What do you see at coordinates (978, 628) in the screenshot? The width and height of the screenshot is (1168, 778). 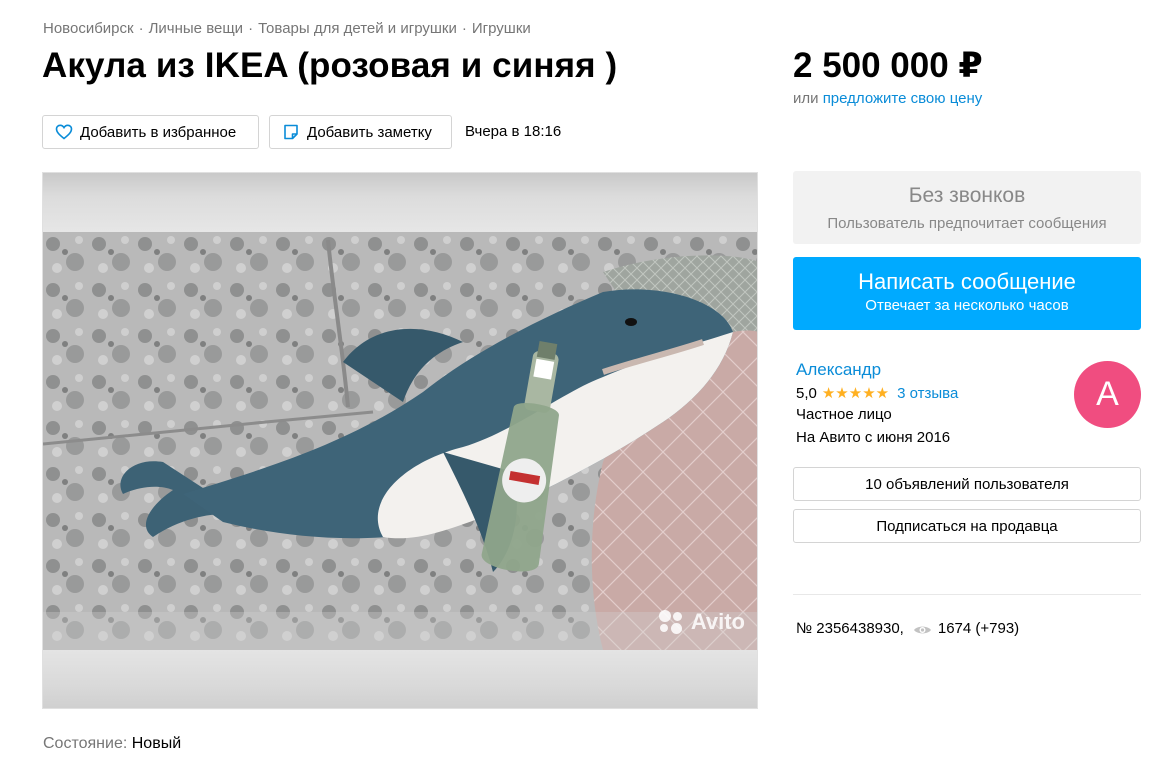 I see `views-count: 1674 (+793)` at bounding box center [978, 628].